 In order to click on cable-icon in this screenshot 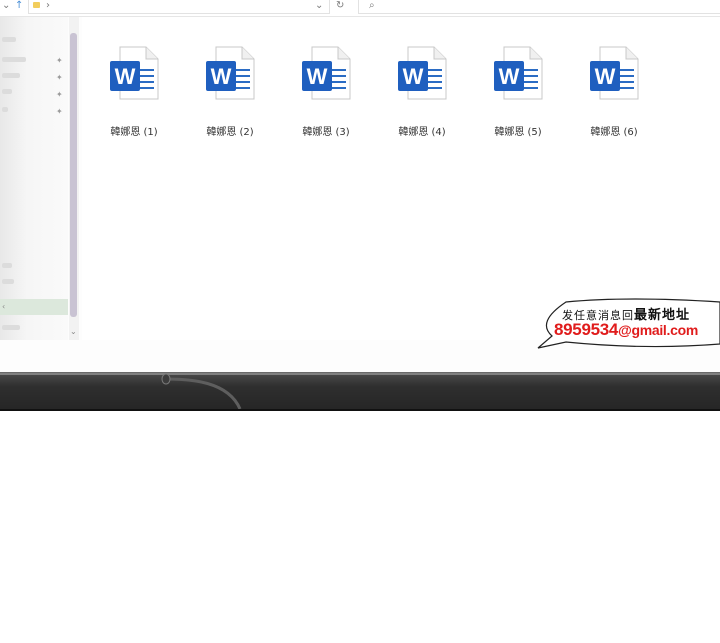, I will do `click(201, 391)`.